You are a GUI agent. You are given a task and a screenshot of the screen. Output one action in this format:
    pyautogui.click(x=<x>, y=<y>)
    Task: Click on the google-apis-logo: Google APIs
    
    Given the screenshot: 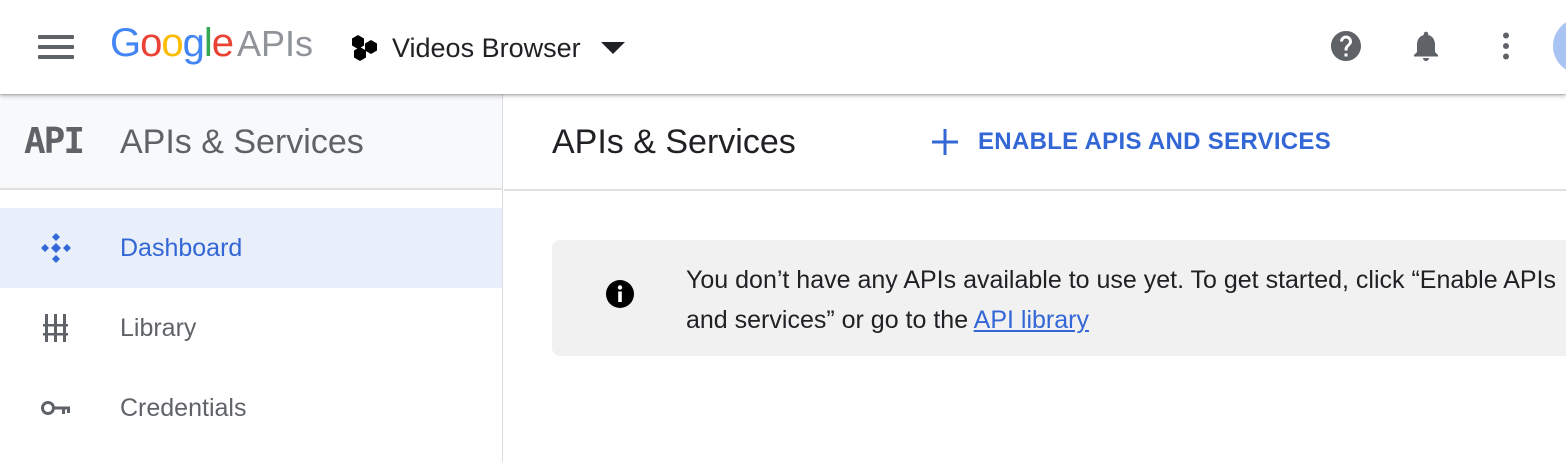 What is the action you would take?
    pyautogui.click(x=211, y=43)
    